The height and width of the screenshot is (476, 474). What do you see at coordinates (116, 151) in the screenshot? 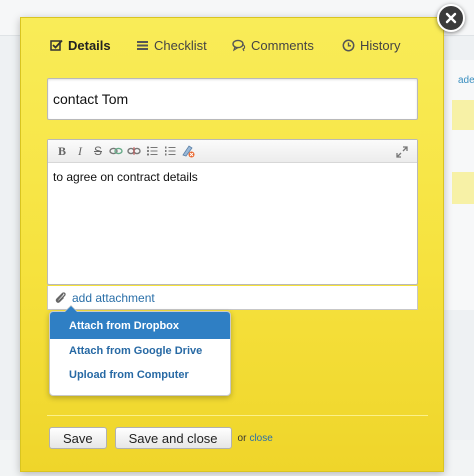
I see `link-icon` at bounding box center [116, 151].